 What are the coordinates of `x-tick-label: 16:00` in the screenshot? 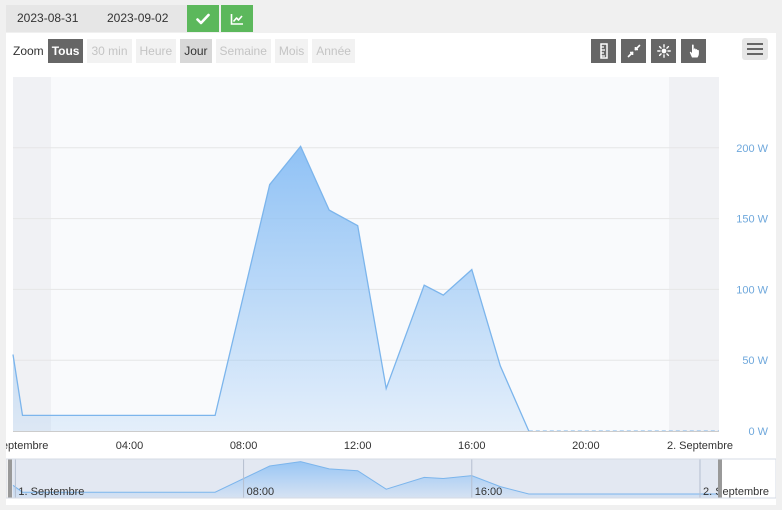 It's located at (472, 446).